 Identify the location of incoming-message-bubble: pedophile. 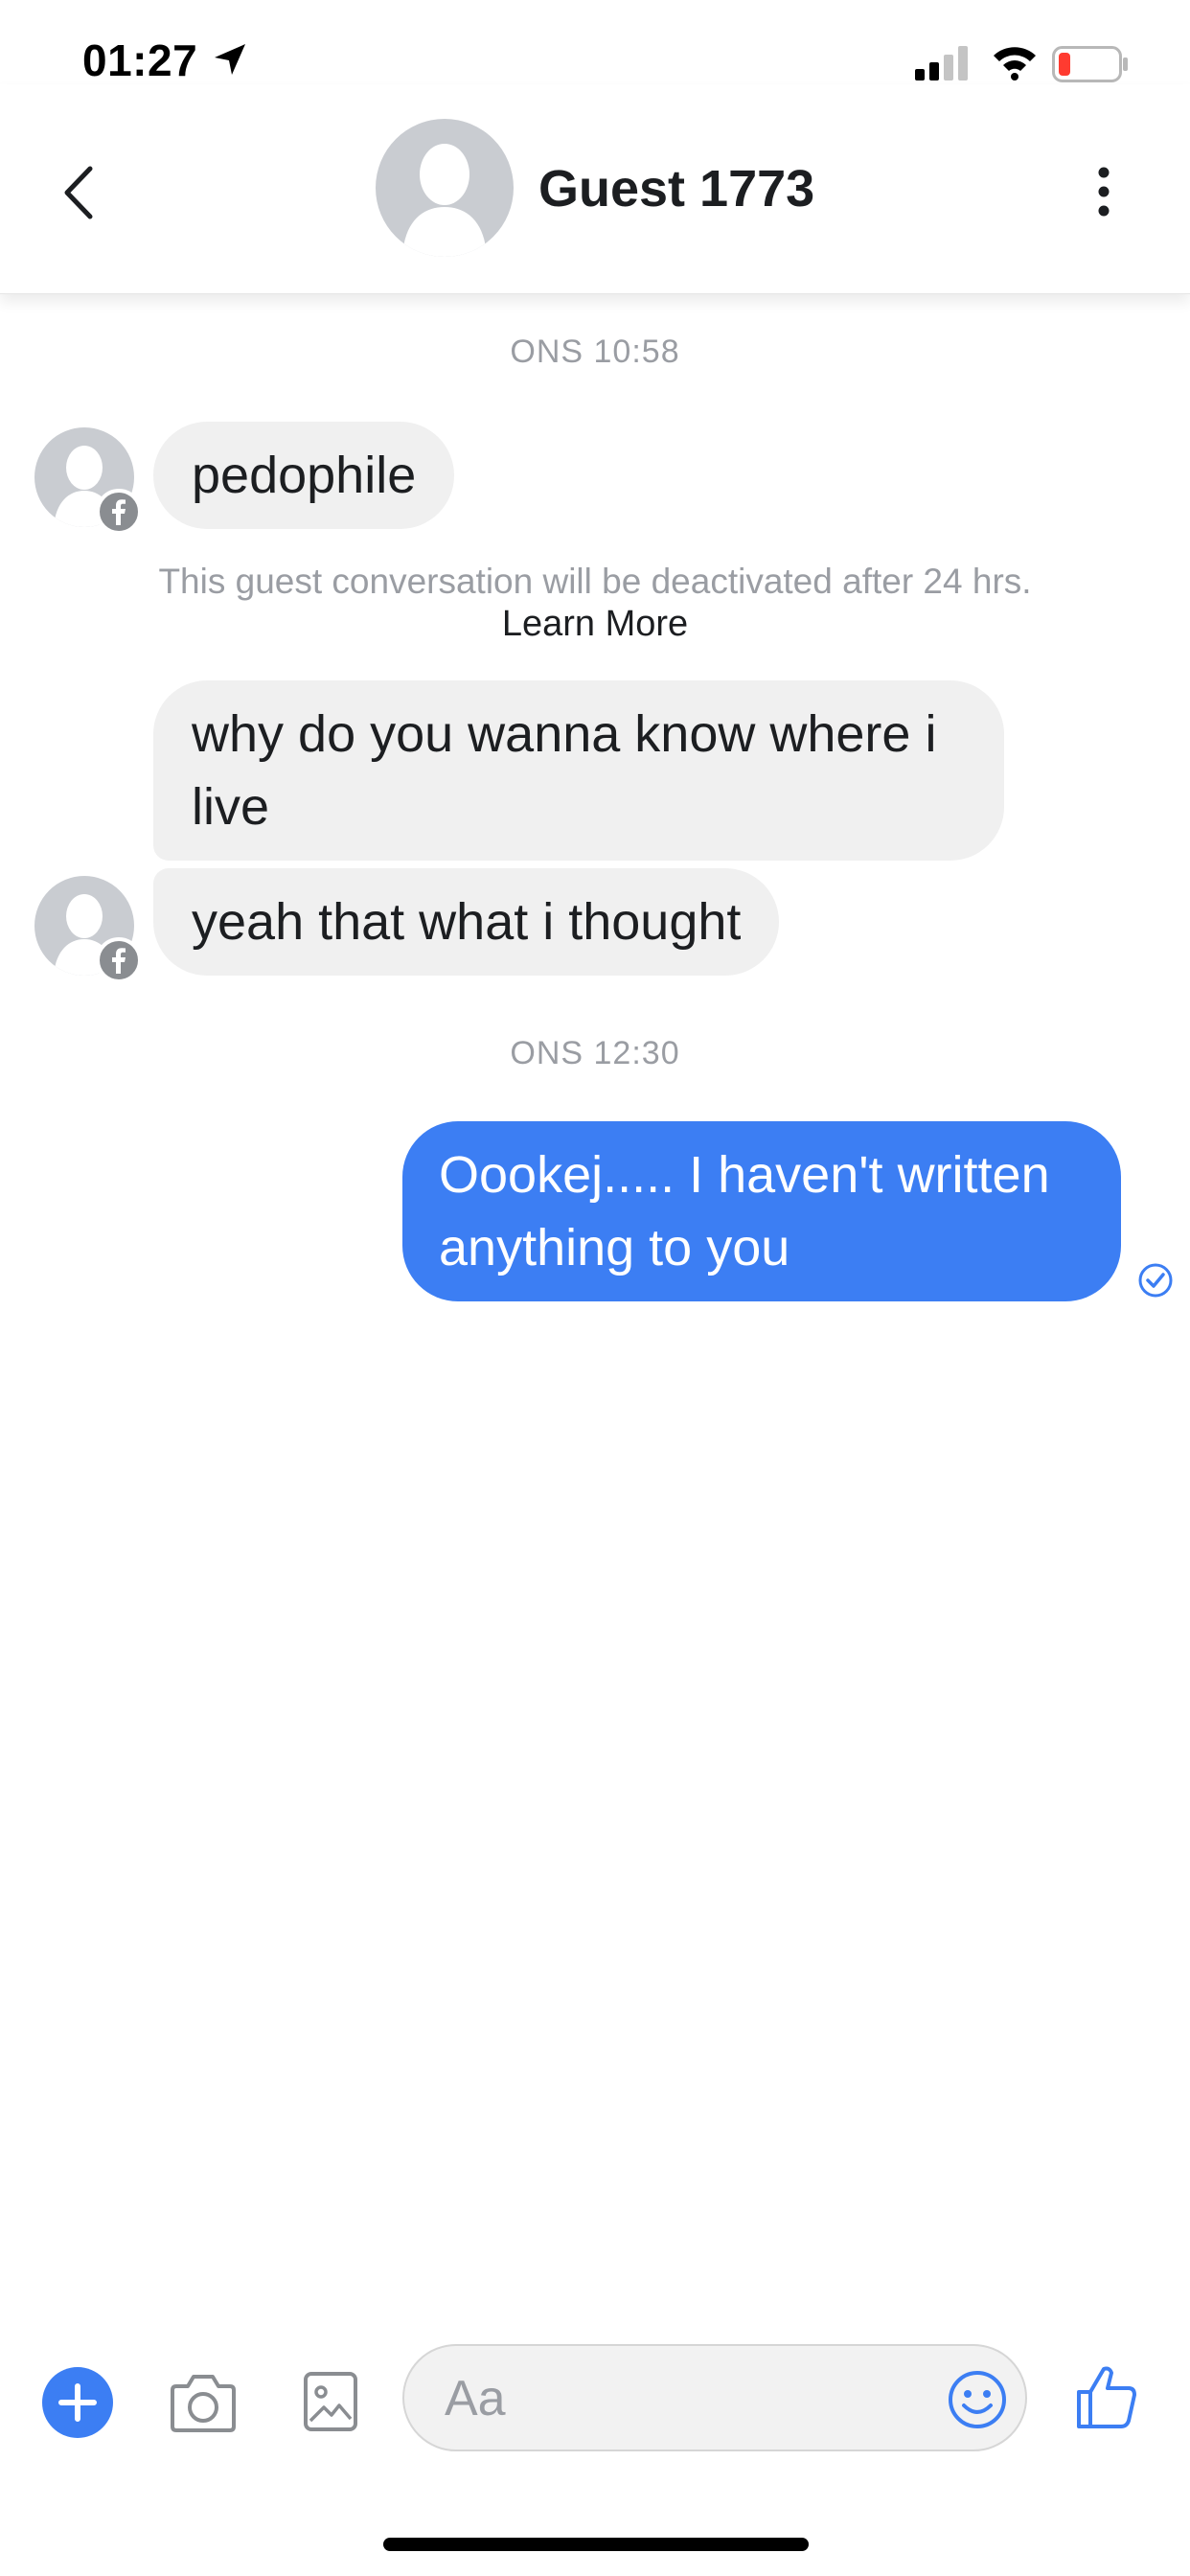
(304, 475).